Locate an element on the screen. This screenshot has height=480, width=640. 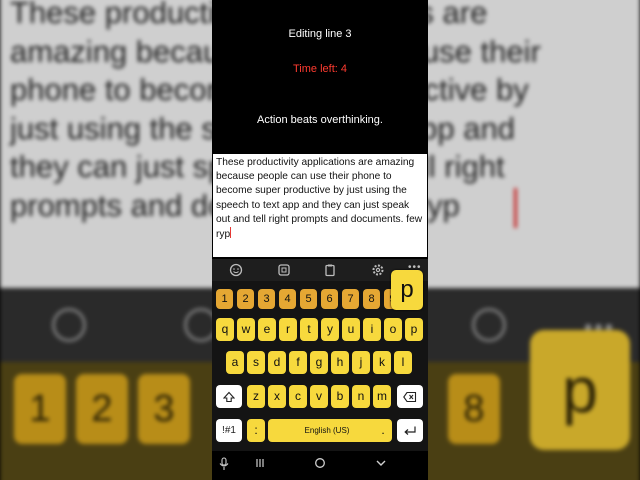
key-7: 7 is located at coordinates (350, 299).